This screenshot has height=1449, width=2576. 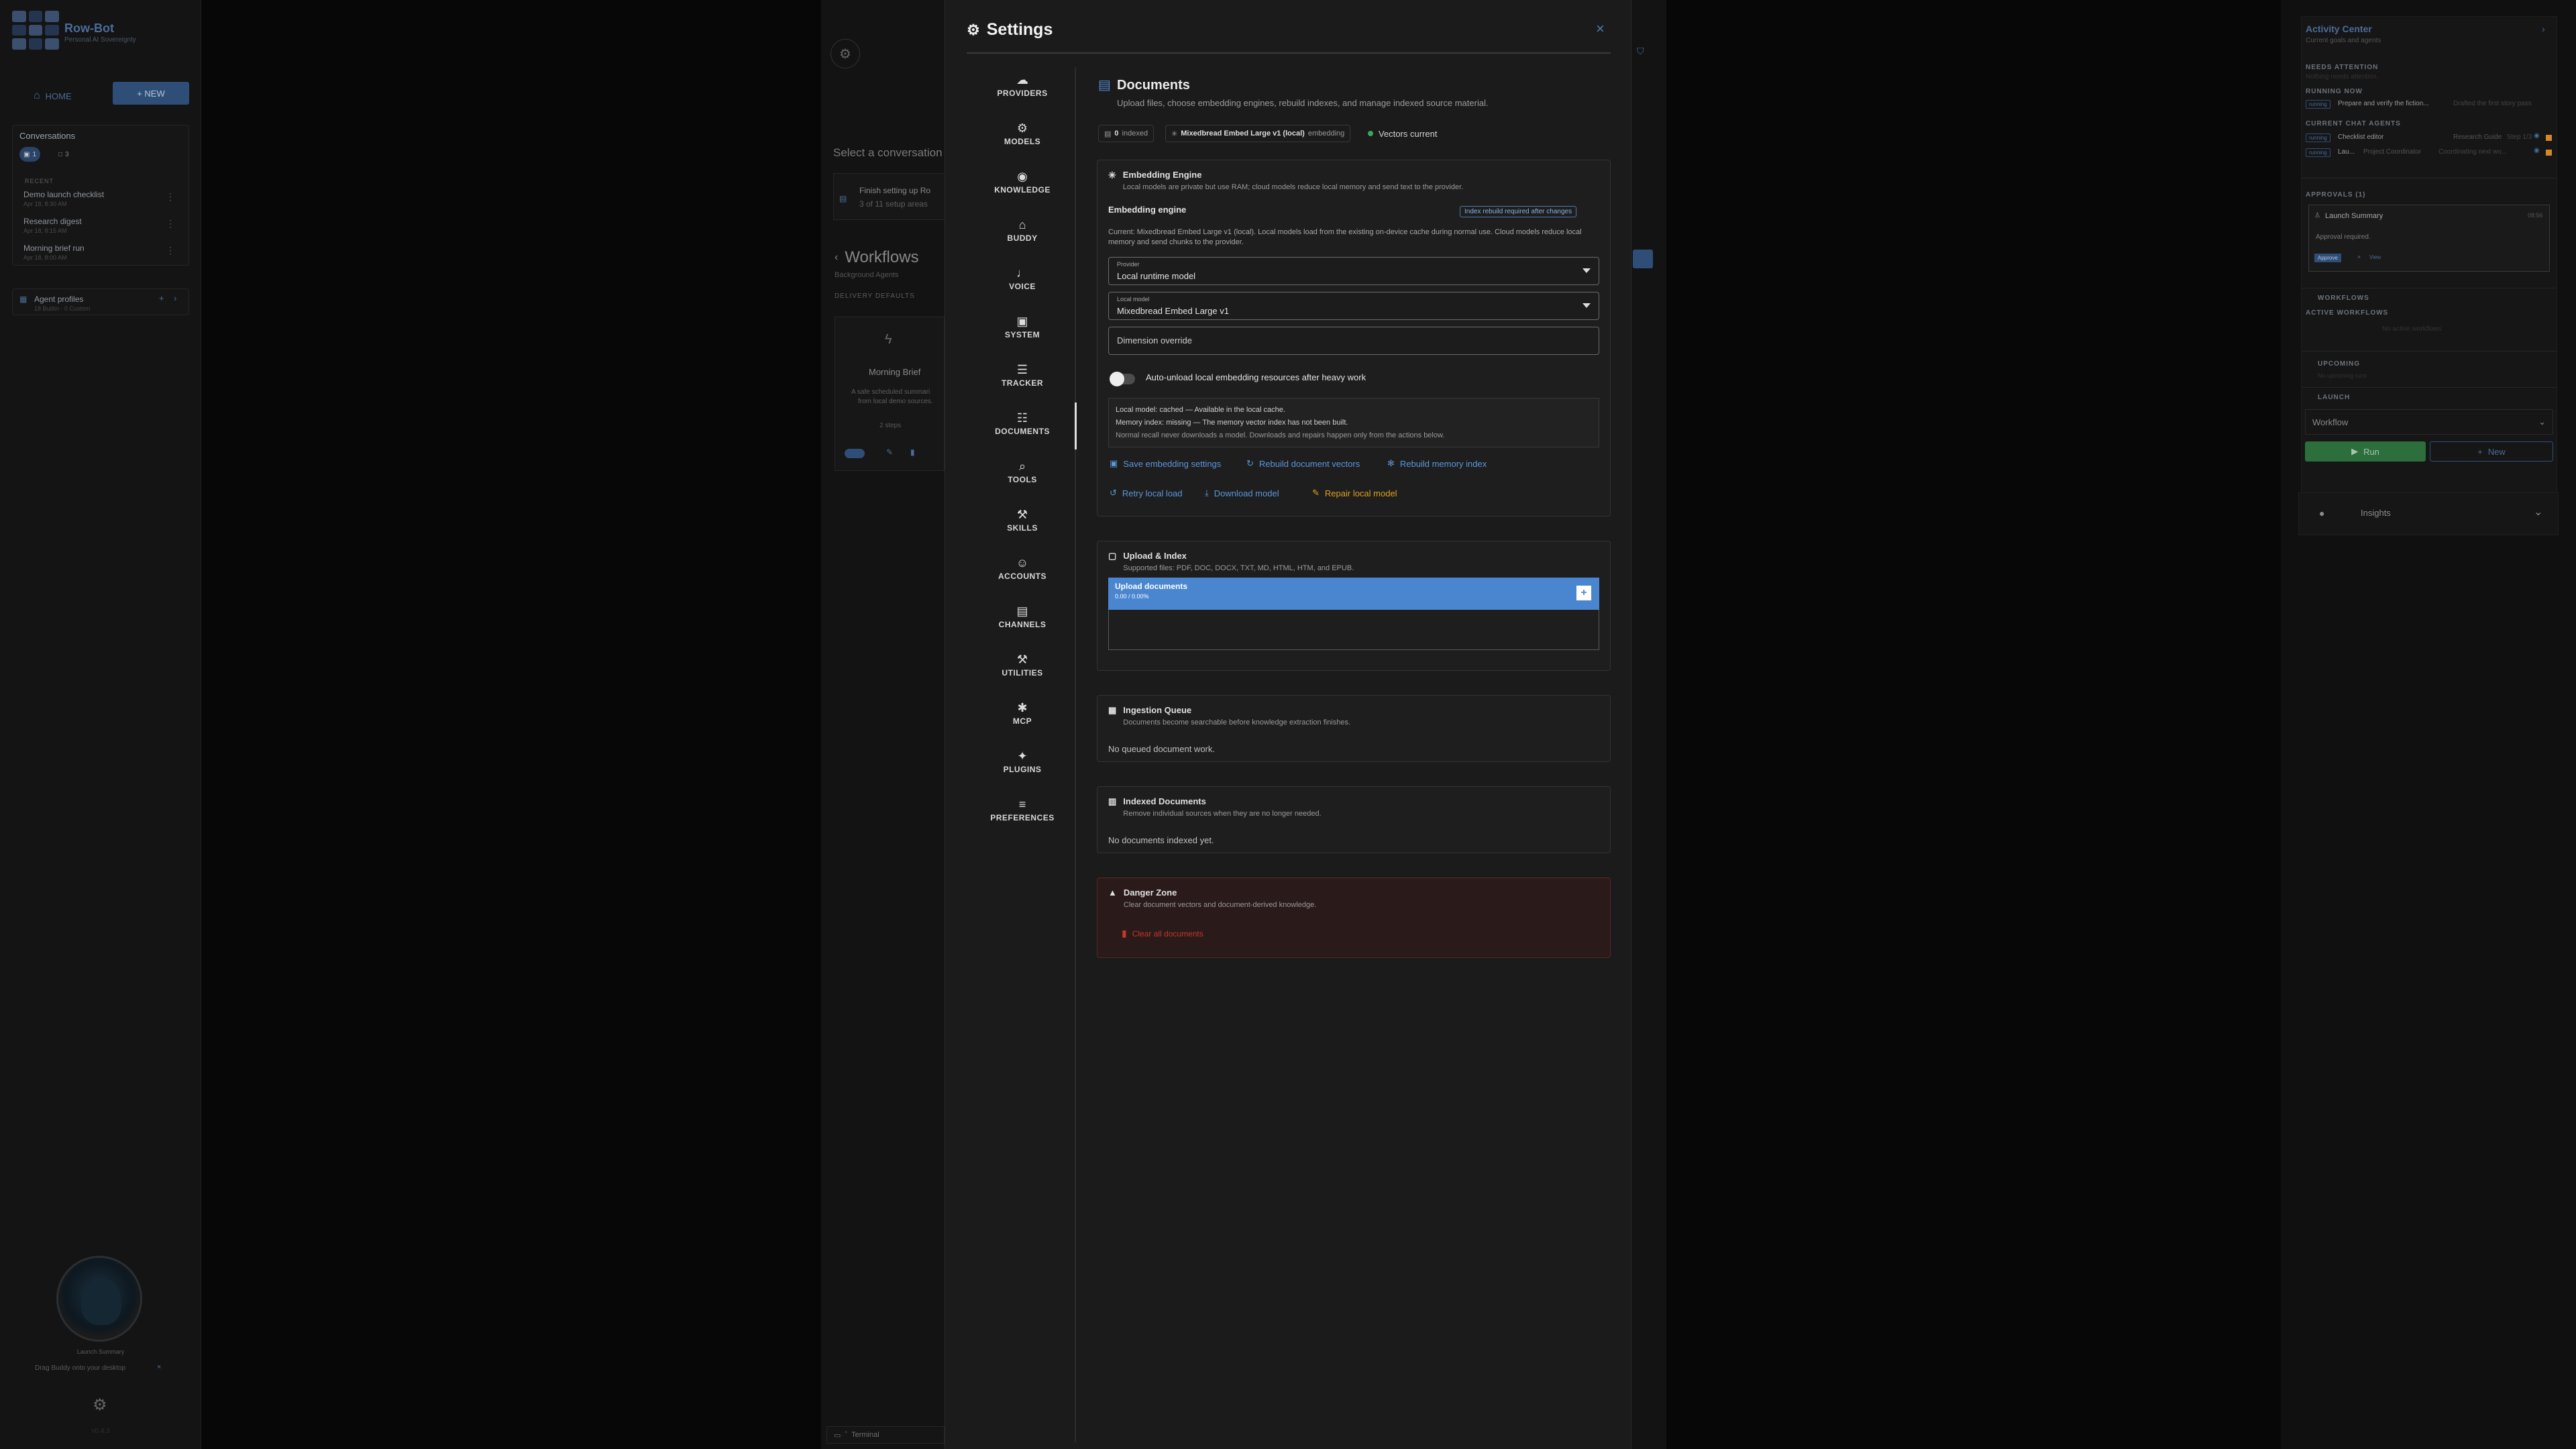 What do you see at coordinates (1022, 616) in the screenshot?
I see `nav-item-channels: ▤ CHANNELS` at bounding box center [1022, 616].